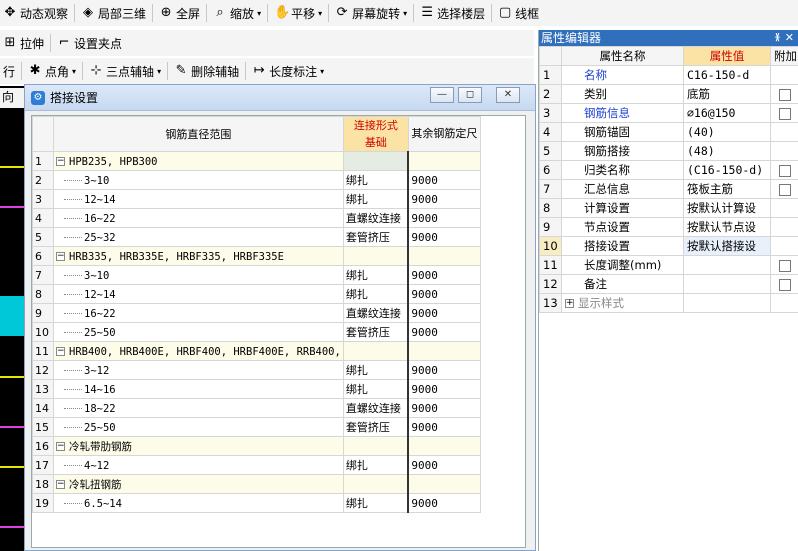  I want to click on property-row: 12 备注, so click(668, 284).